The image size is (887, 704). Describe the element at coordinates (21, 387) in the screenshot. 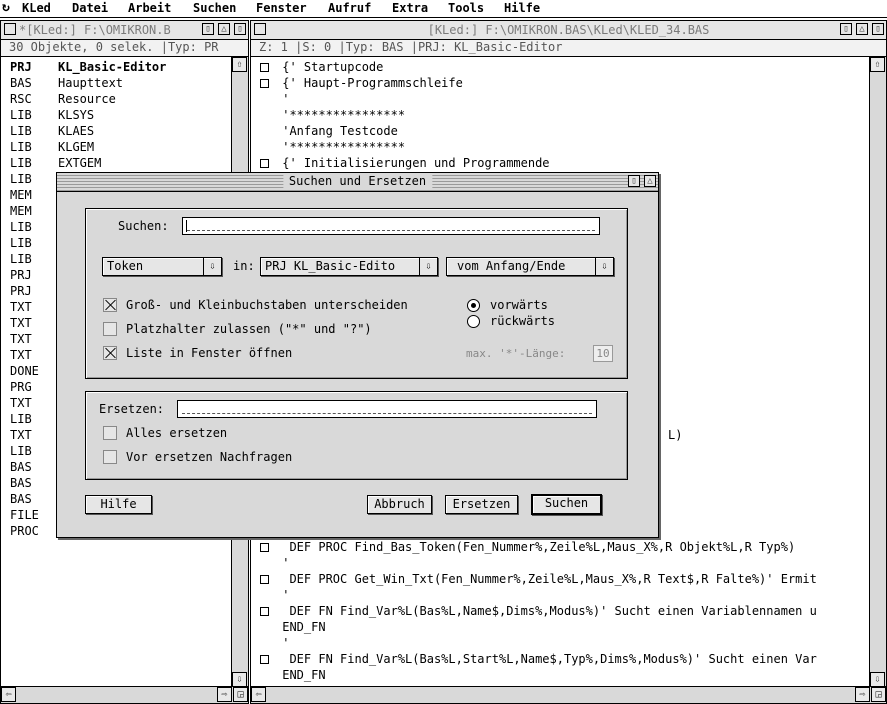

I see `project-item-type: PRG` at that location.